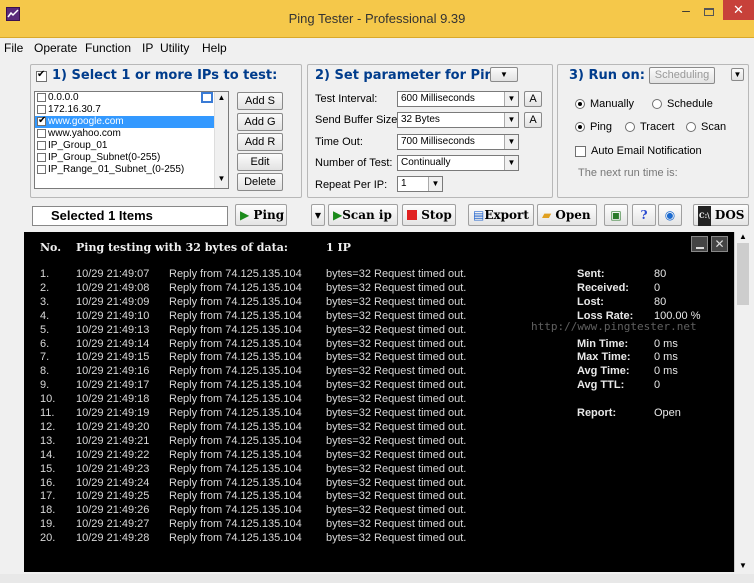 The width and height of the screenshot is (754, 583). Describe the element at coordinates (260, 162) in the screenshot. I see `edit-button: Edit` at that location.